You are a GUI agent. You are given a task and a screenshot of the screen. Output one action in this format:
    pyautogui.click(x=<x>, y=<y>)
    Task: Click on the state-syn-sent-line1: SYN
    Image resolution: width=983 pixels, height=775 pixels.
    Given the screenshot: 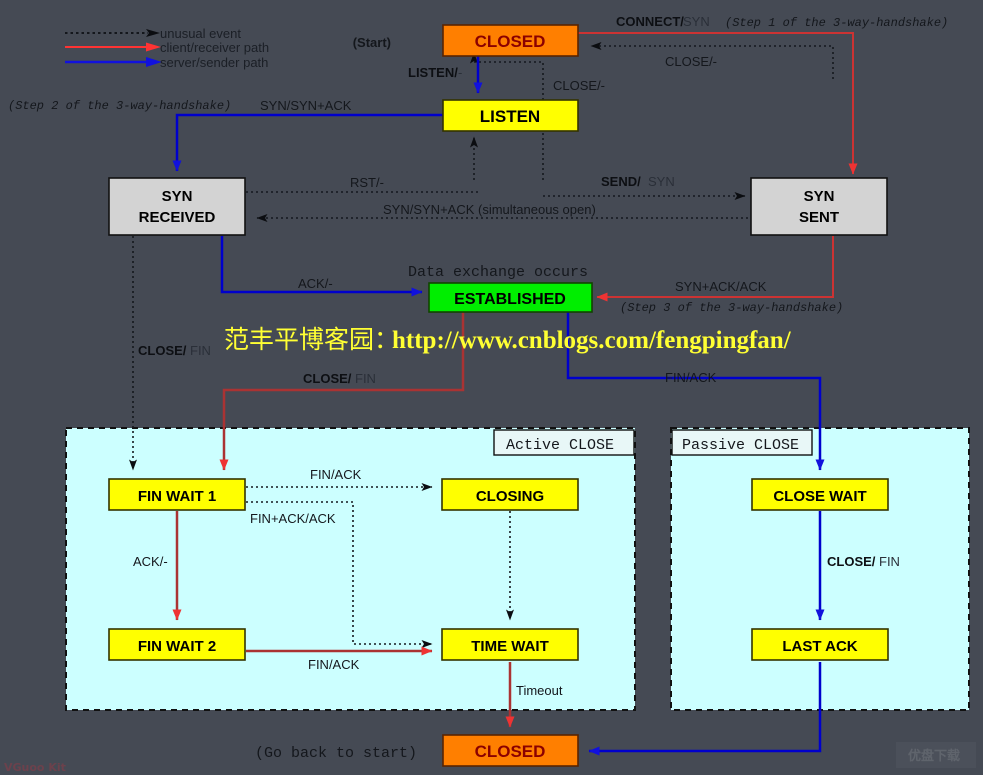 What is the action you would take?
    pyautogui.click(x=819, y=196)
    